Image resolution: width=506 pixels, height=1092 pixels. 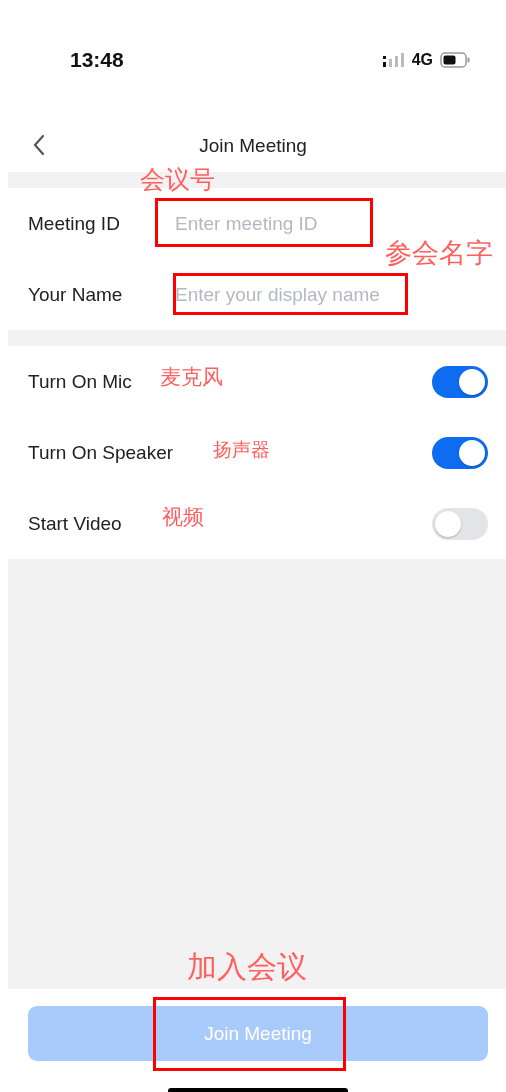 I want to click on page-title: Join Meeting, so click(x=253, y=146).